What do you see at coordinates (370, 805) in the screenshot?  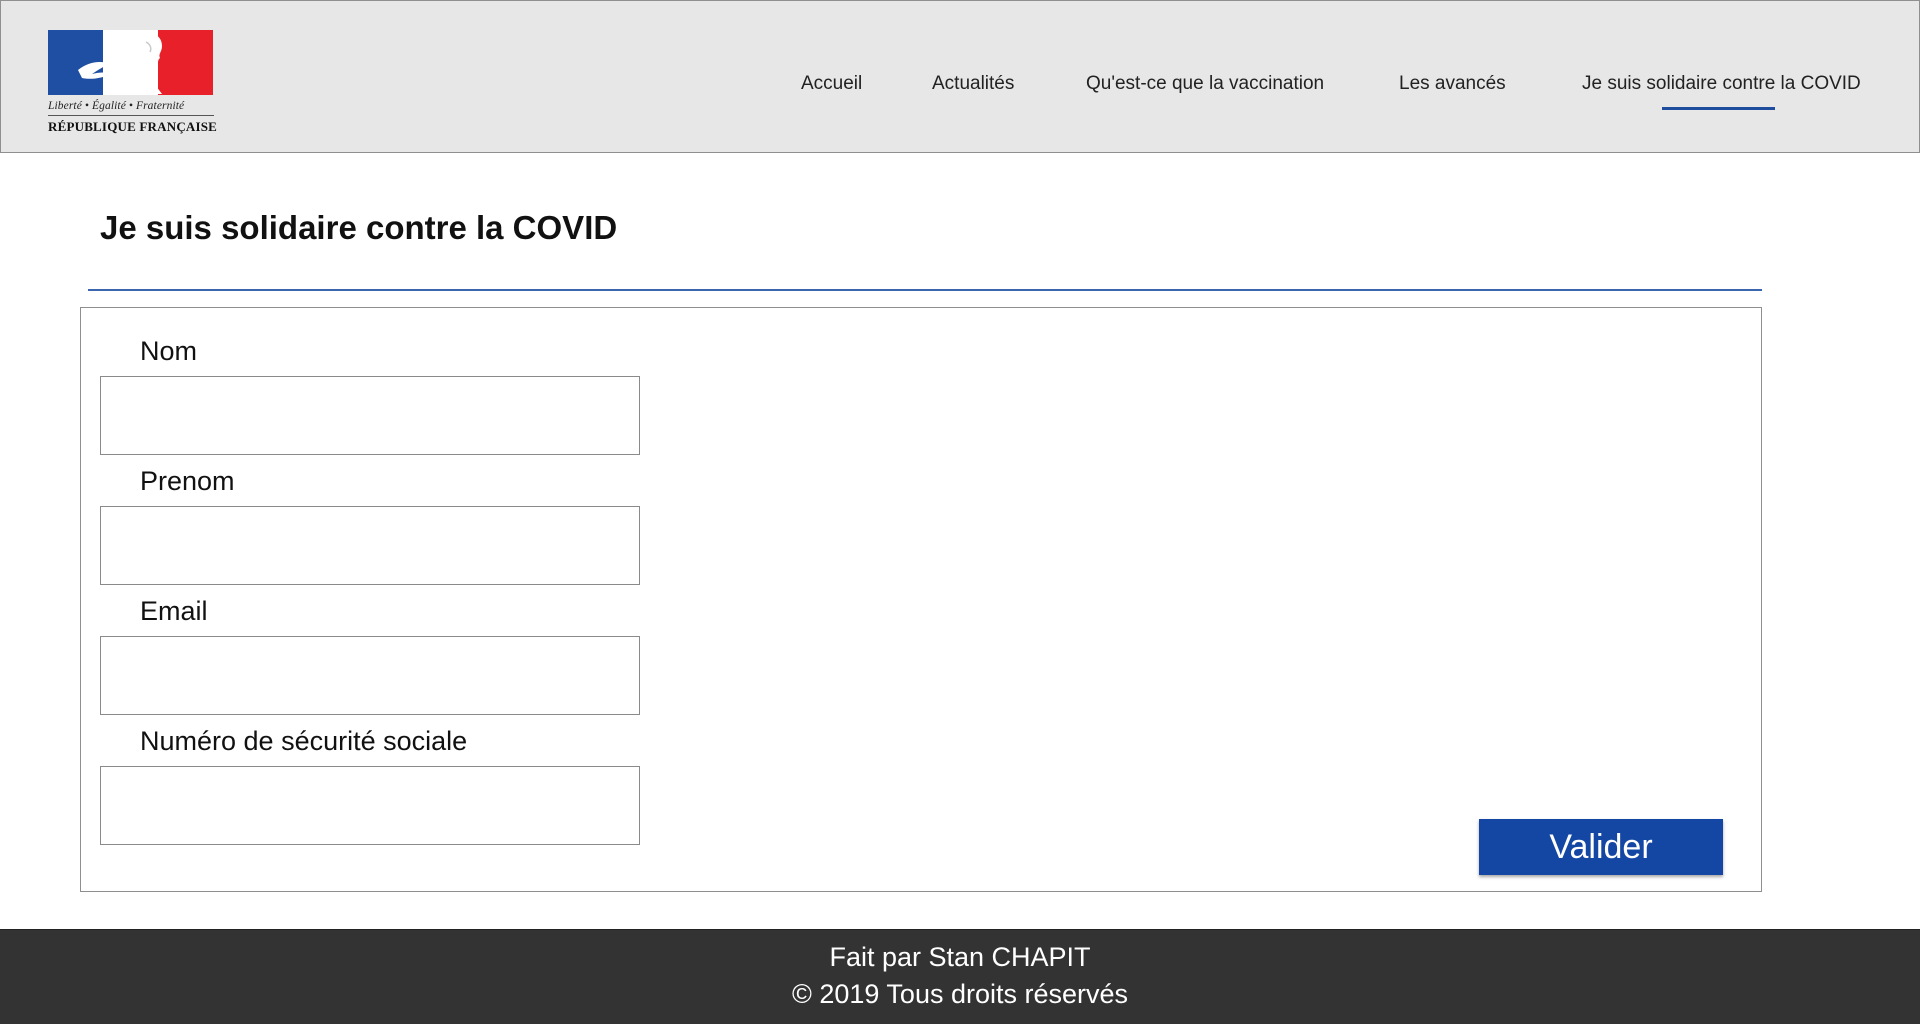 I see `securite-sociale-input` at bounding box center [370, 805].